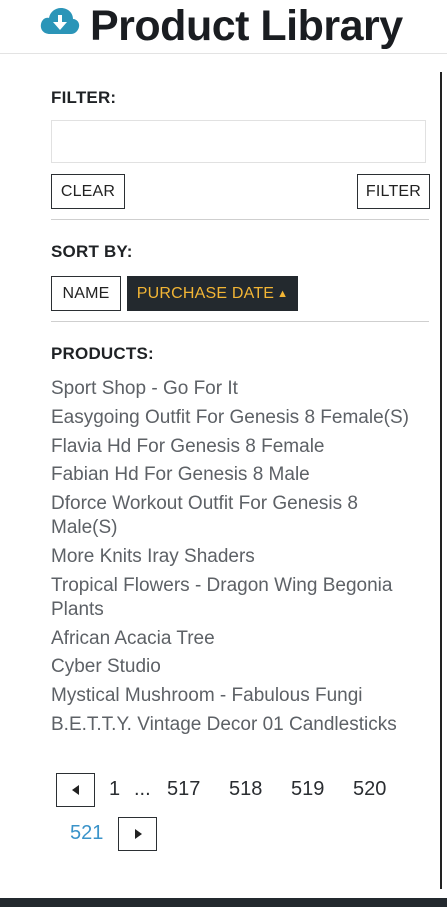 This screenshot has width=447, height=907. I want to click on page-link: 517, so click(183, 789).